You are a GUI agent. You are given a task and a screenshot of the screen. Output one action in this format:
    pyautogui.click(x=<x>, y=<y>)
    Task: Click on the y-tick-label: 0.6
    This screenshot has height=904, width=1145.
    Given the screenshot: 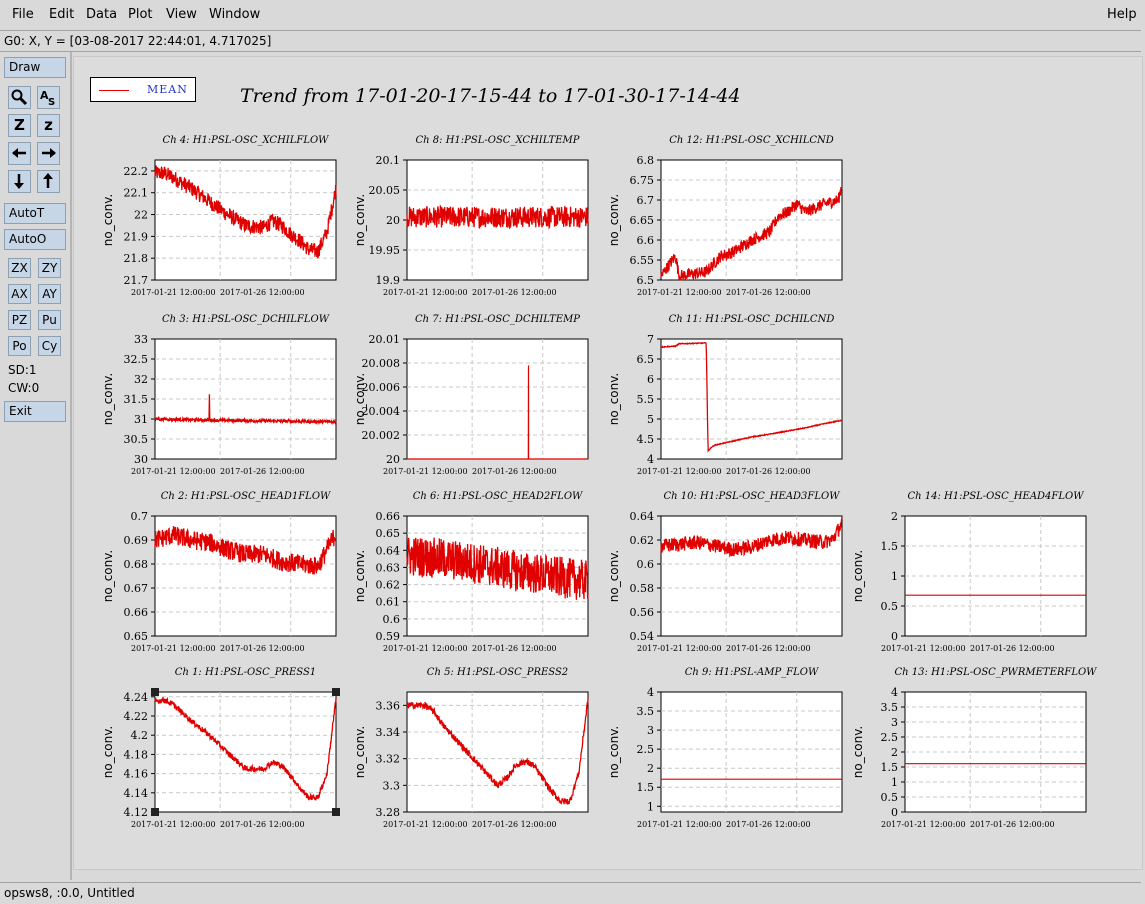 What is the action you would take?
    pyautogui.click(x=646, y=564)
    